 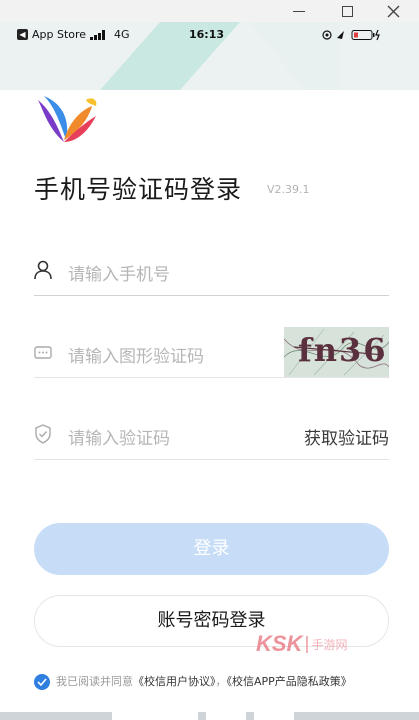 I want to click on phone-input: 请输入手机号, so click(x=119, y=272).